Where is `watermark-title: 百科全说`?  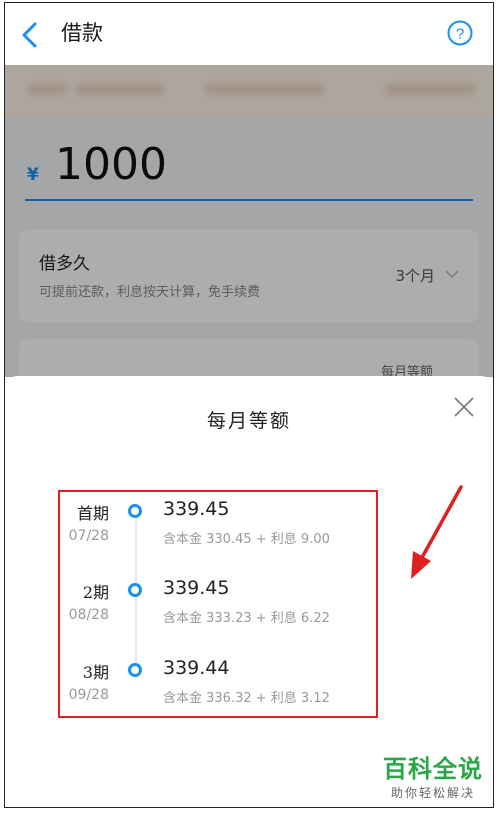
watermark-title: 百科全说 is located at coordinates (433, 769).